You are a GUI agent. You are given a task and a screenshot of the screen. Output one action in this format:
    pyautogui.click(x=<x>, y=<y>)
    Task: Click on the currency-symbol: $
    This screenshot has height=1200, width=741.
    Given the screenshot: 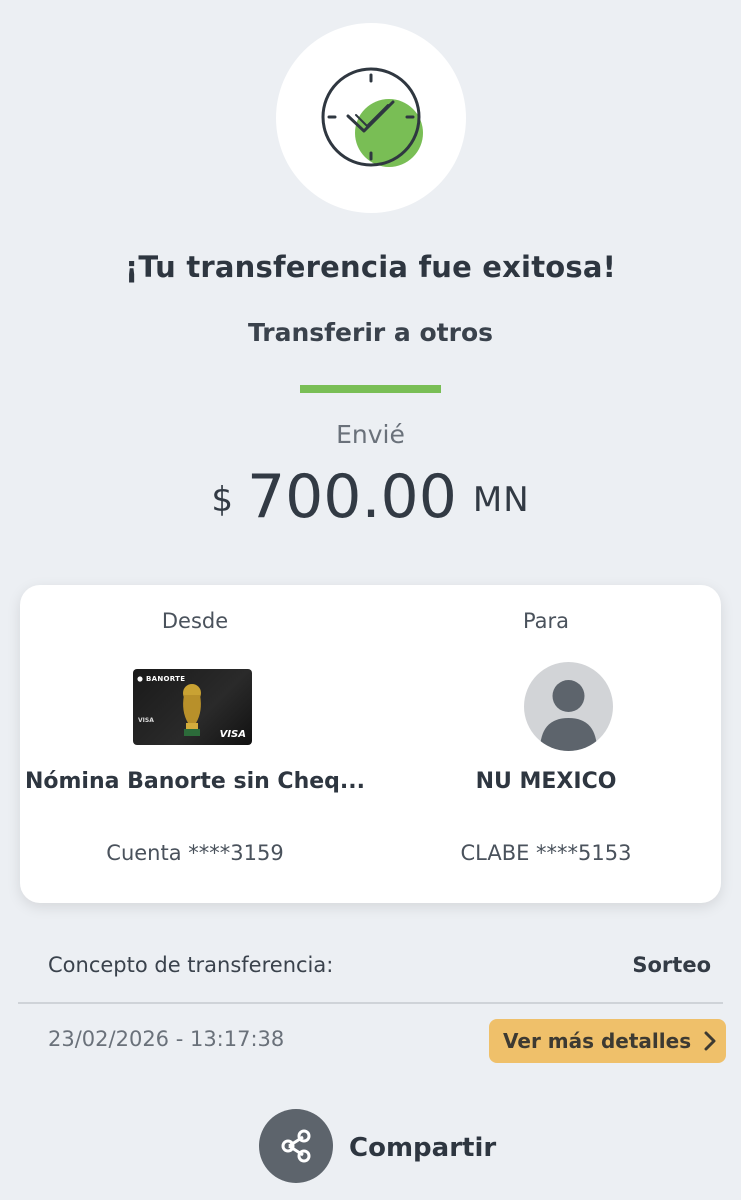 What is the action you would take?
    pyautogui.click(x=222, y=500)
    